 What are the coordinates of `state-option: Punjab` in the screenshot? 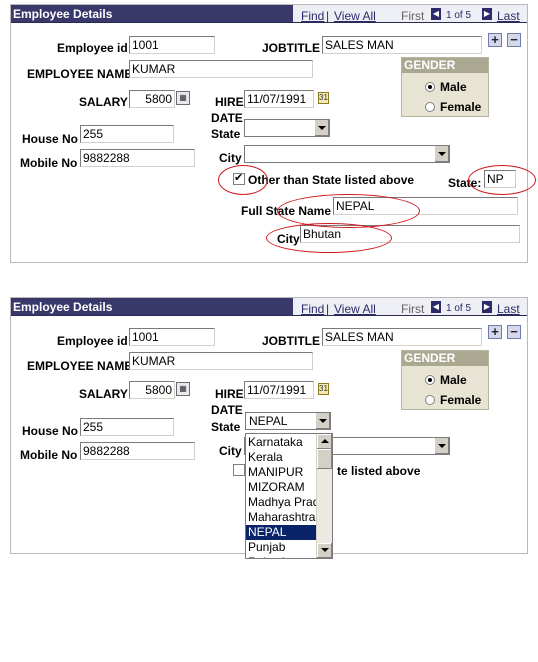 It's located at (281, 547).